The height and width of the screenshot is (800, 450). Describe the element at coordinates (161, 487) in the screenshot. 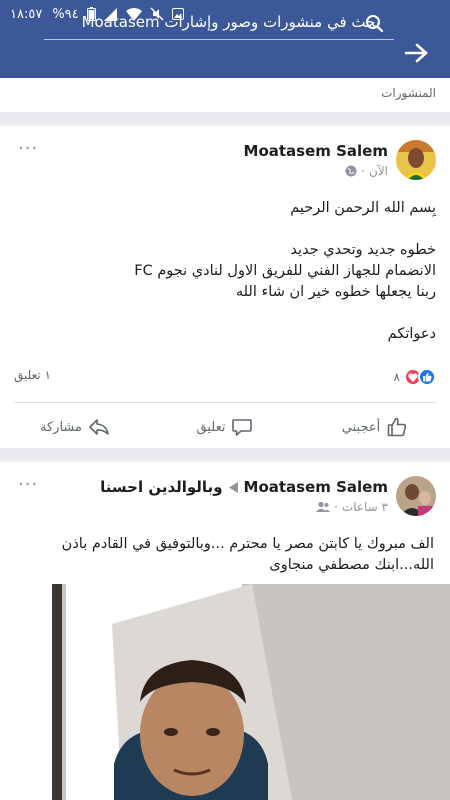

I see `post-target: وبالوالدين احسنا` at that location.